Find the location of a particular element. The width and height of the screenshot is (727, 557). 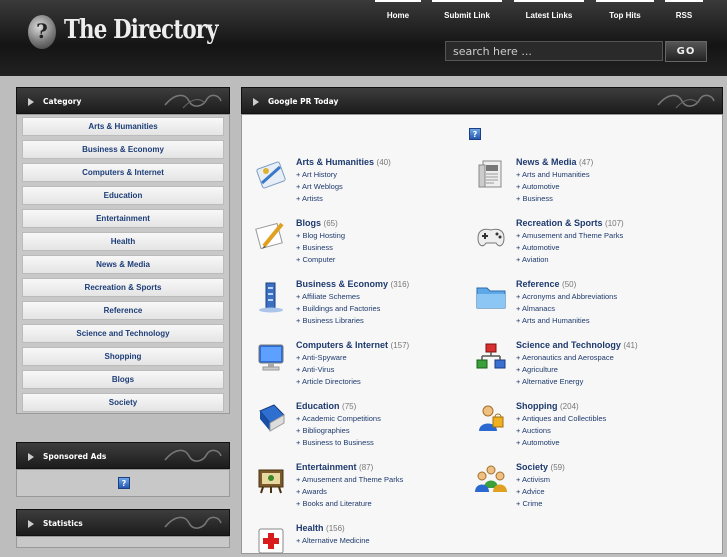

subcategory-link: + Business Libraries is located at coordinates (330, 320).